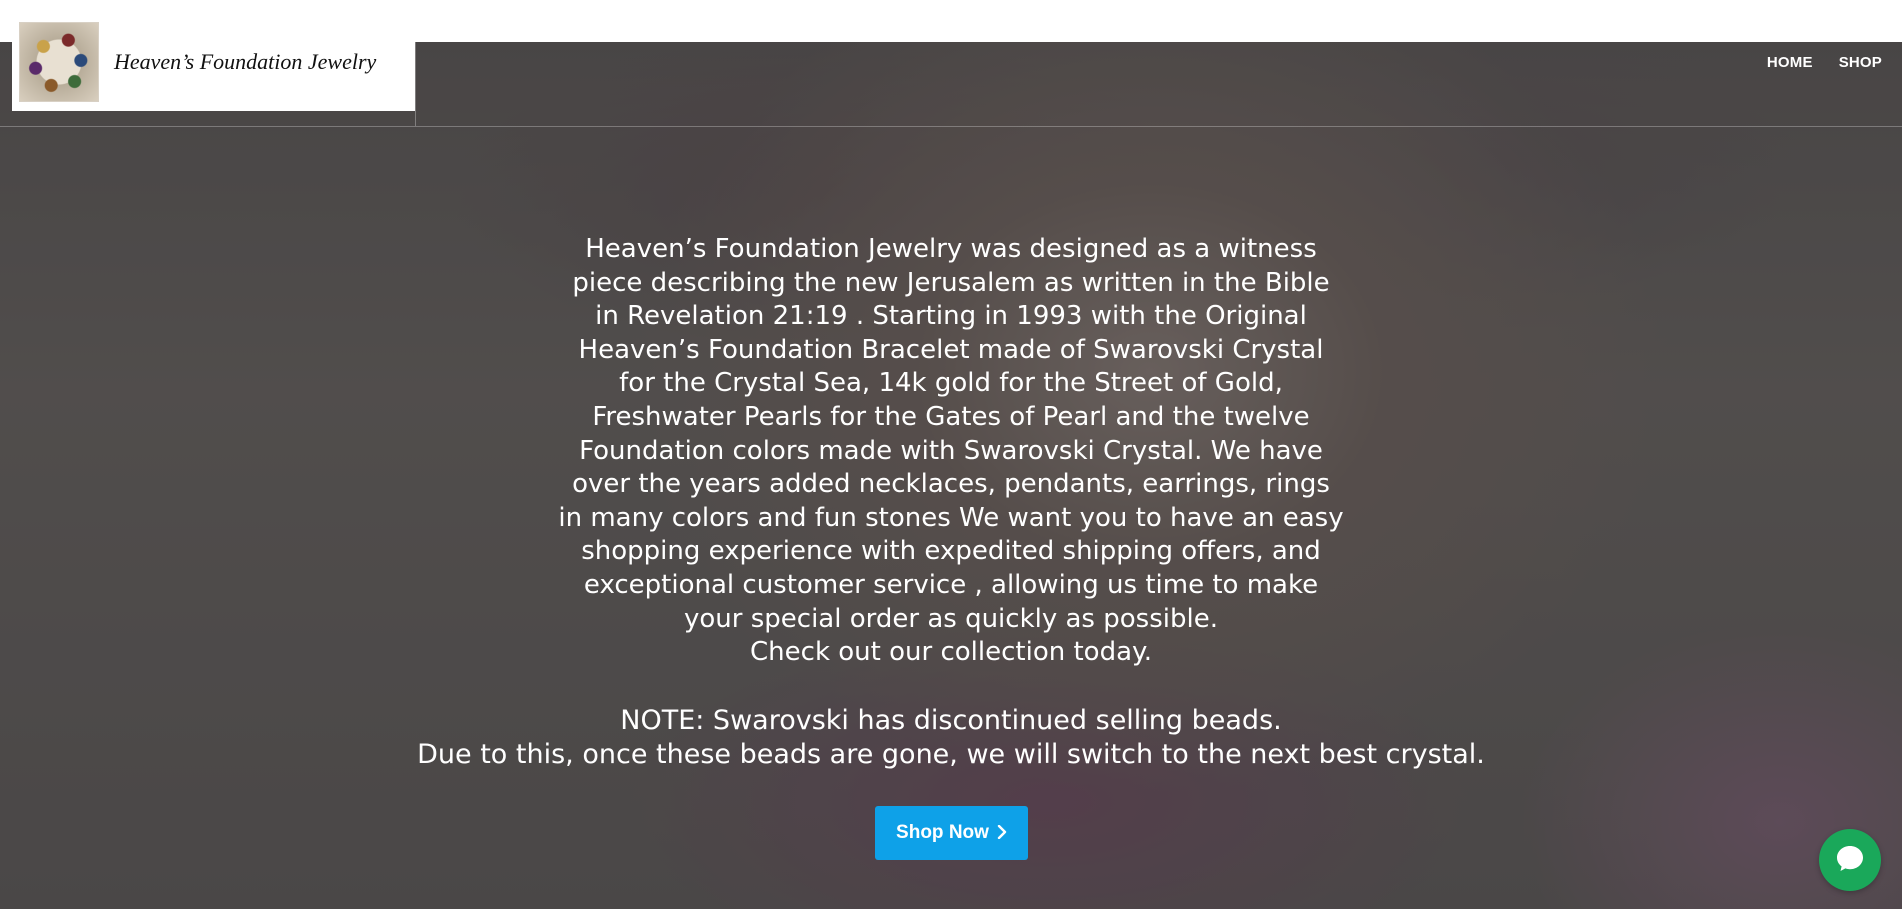 The image size is (1902, 909). I want to click on chat-bubble-icon, so click(1850, 860).